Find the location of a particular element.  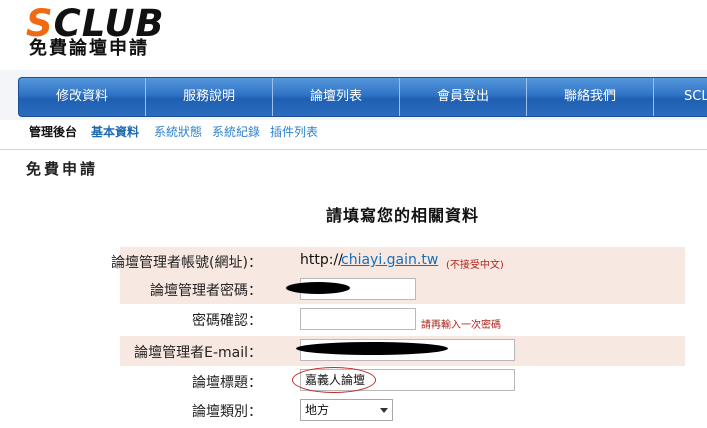

forum-url-link: chiayi.gain.tw is located at coordinates (389, 260).